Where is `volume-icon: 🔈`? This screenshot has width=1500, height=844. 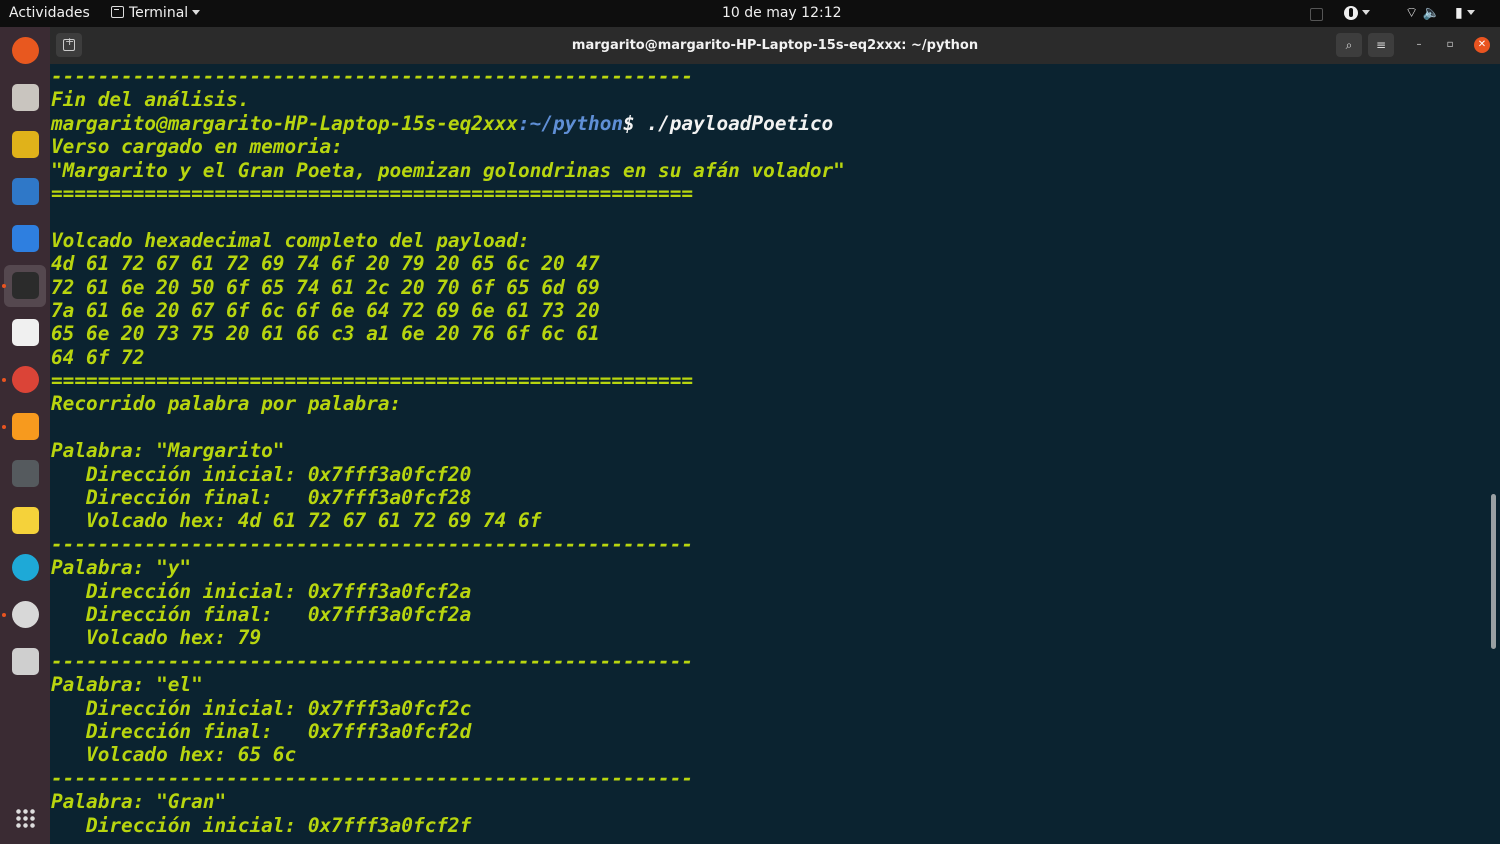
volume-icon: 🔈 is located at coordinates (1431, 13).